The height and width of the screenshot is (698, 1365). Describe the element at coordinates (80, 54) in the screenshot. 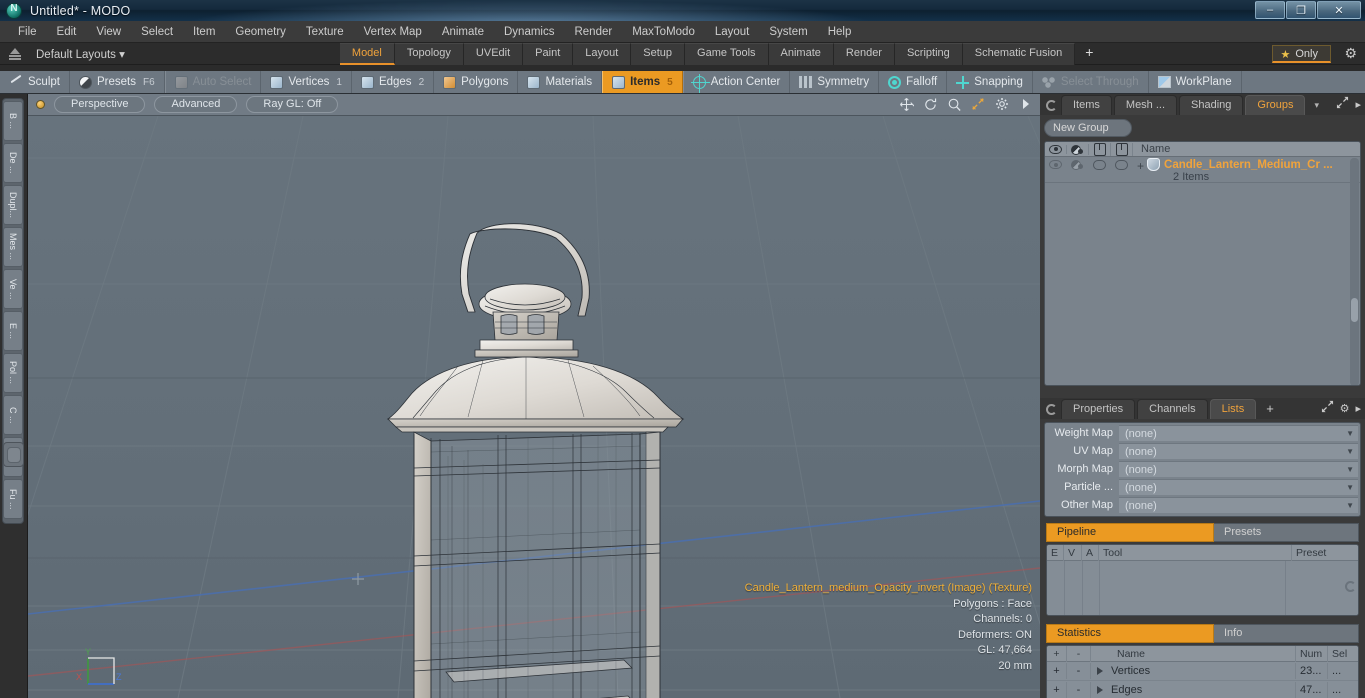

I see `default-layouts-dropdown: Default Layouts ▾` at that location.